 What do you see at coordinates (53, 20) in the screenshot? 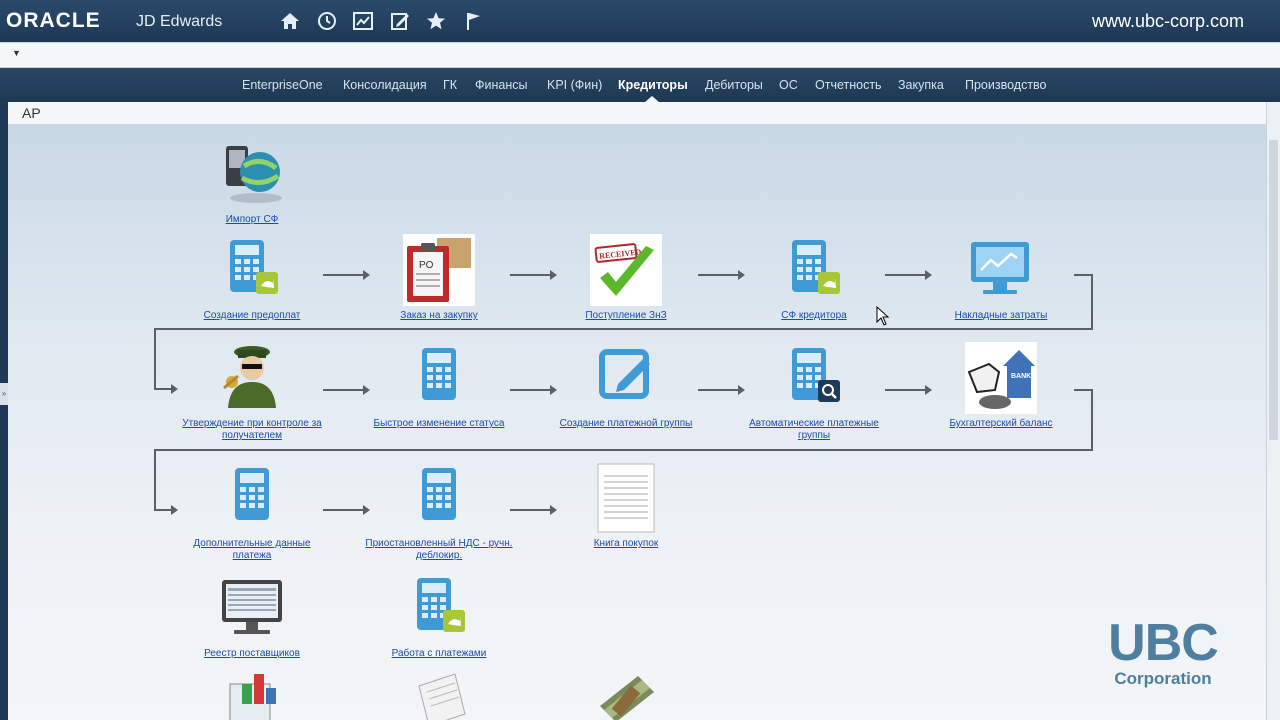
I see `oracle-logo: ORACLE` at bounding box center [53, 20].